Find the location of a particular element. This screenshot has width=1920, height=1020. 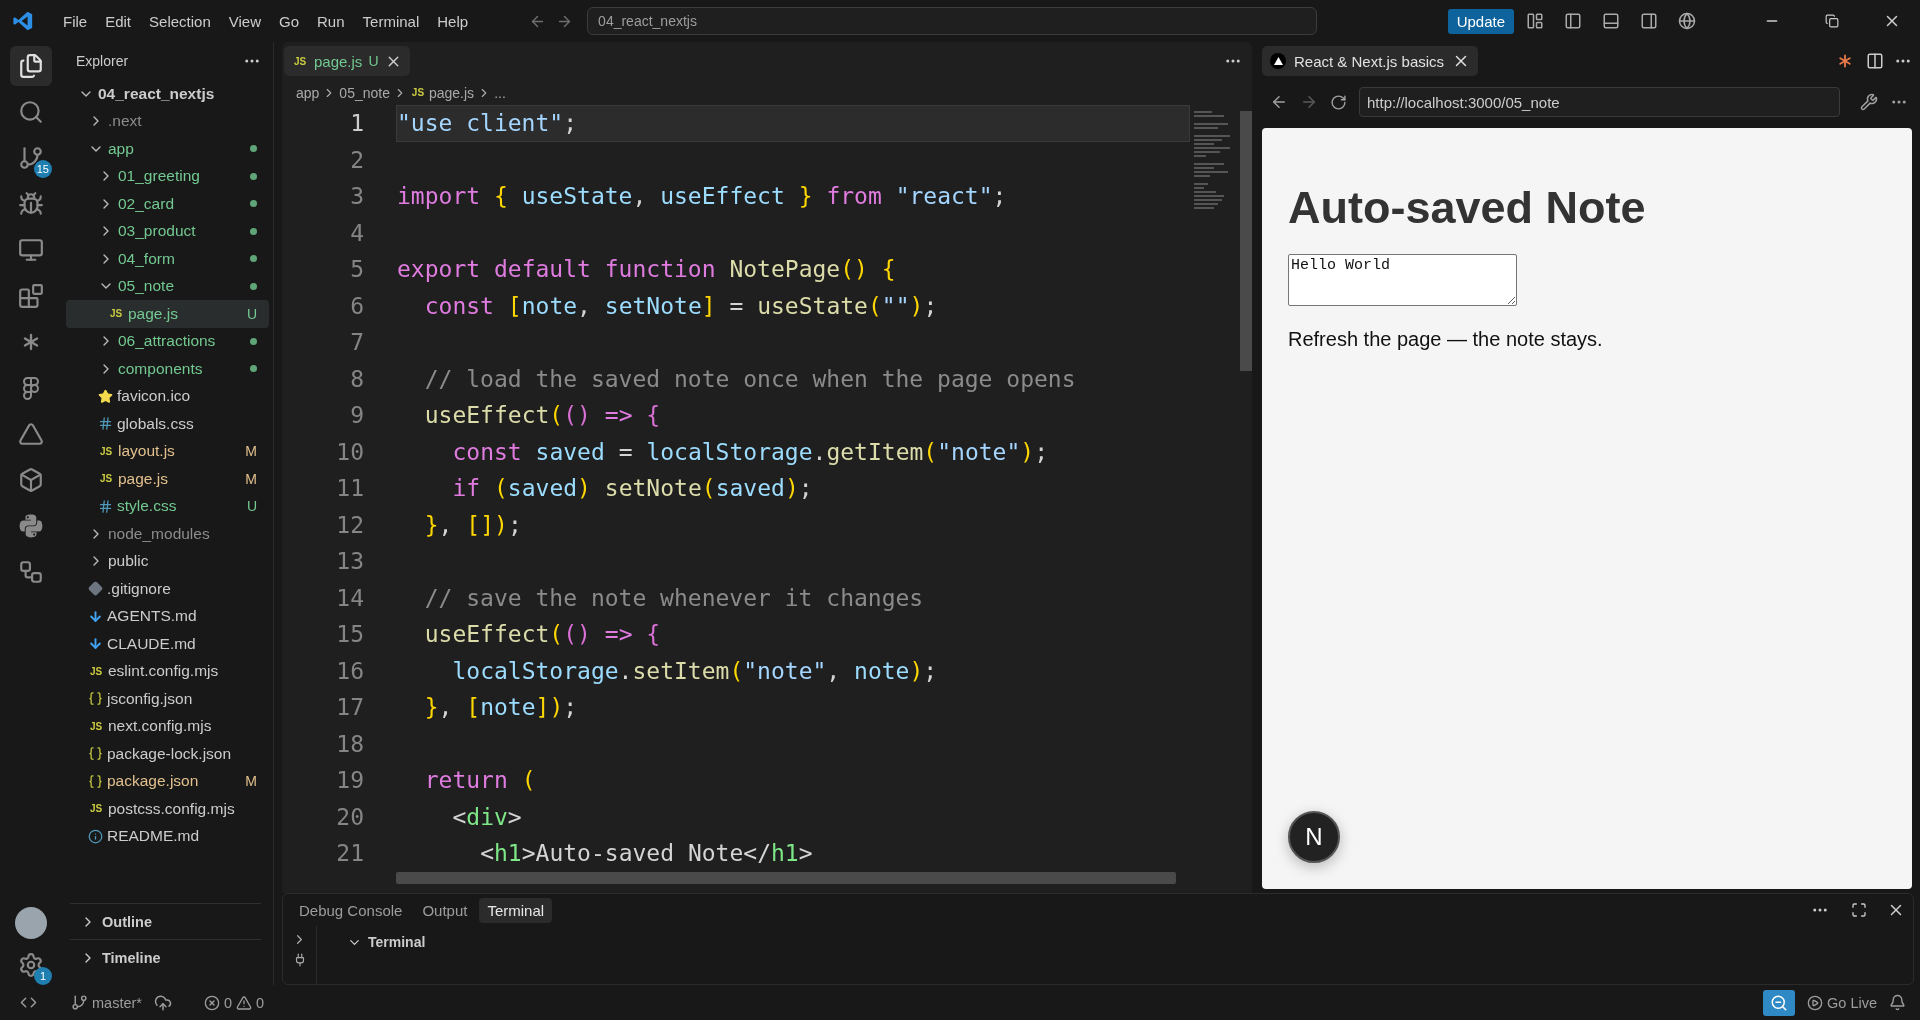

menu-item: Edit is located at coordinates (118, 21).